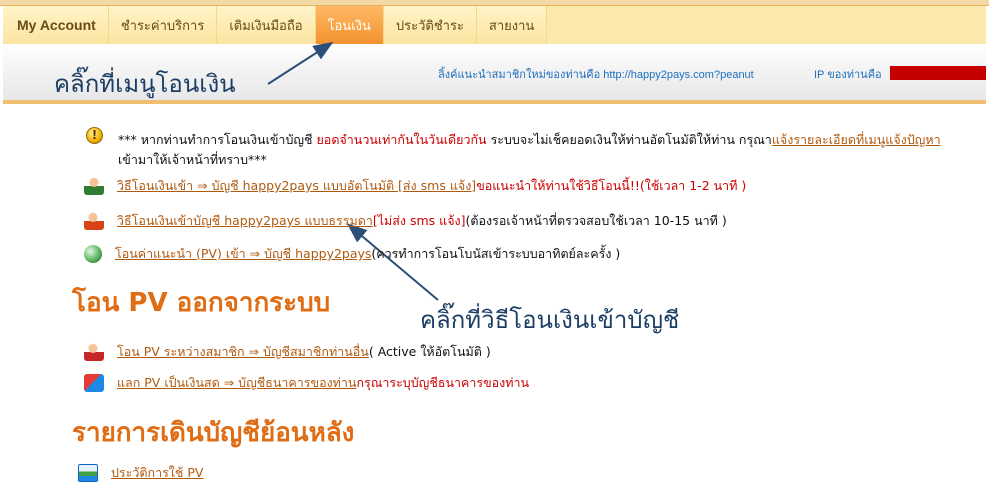  What do you see at coordinates (163, 25) in the screenshot?
I see `nav-pay-service: ชำระค่าบริการ` at bounding box center [163, 25].